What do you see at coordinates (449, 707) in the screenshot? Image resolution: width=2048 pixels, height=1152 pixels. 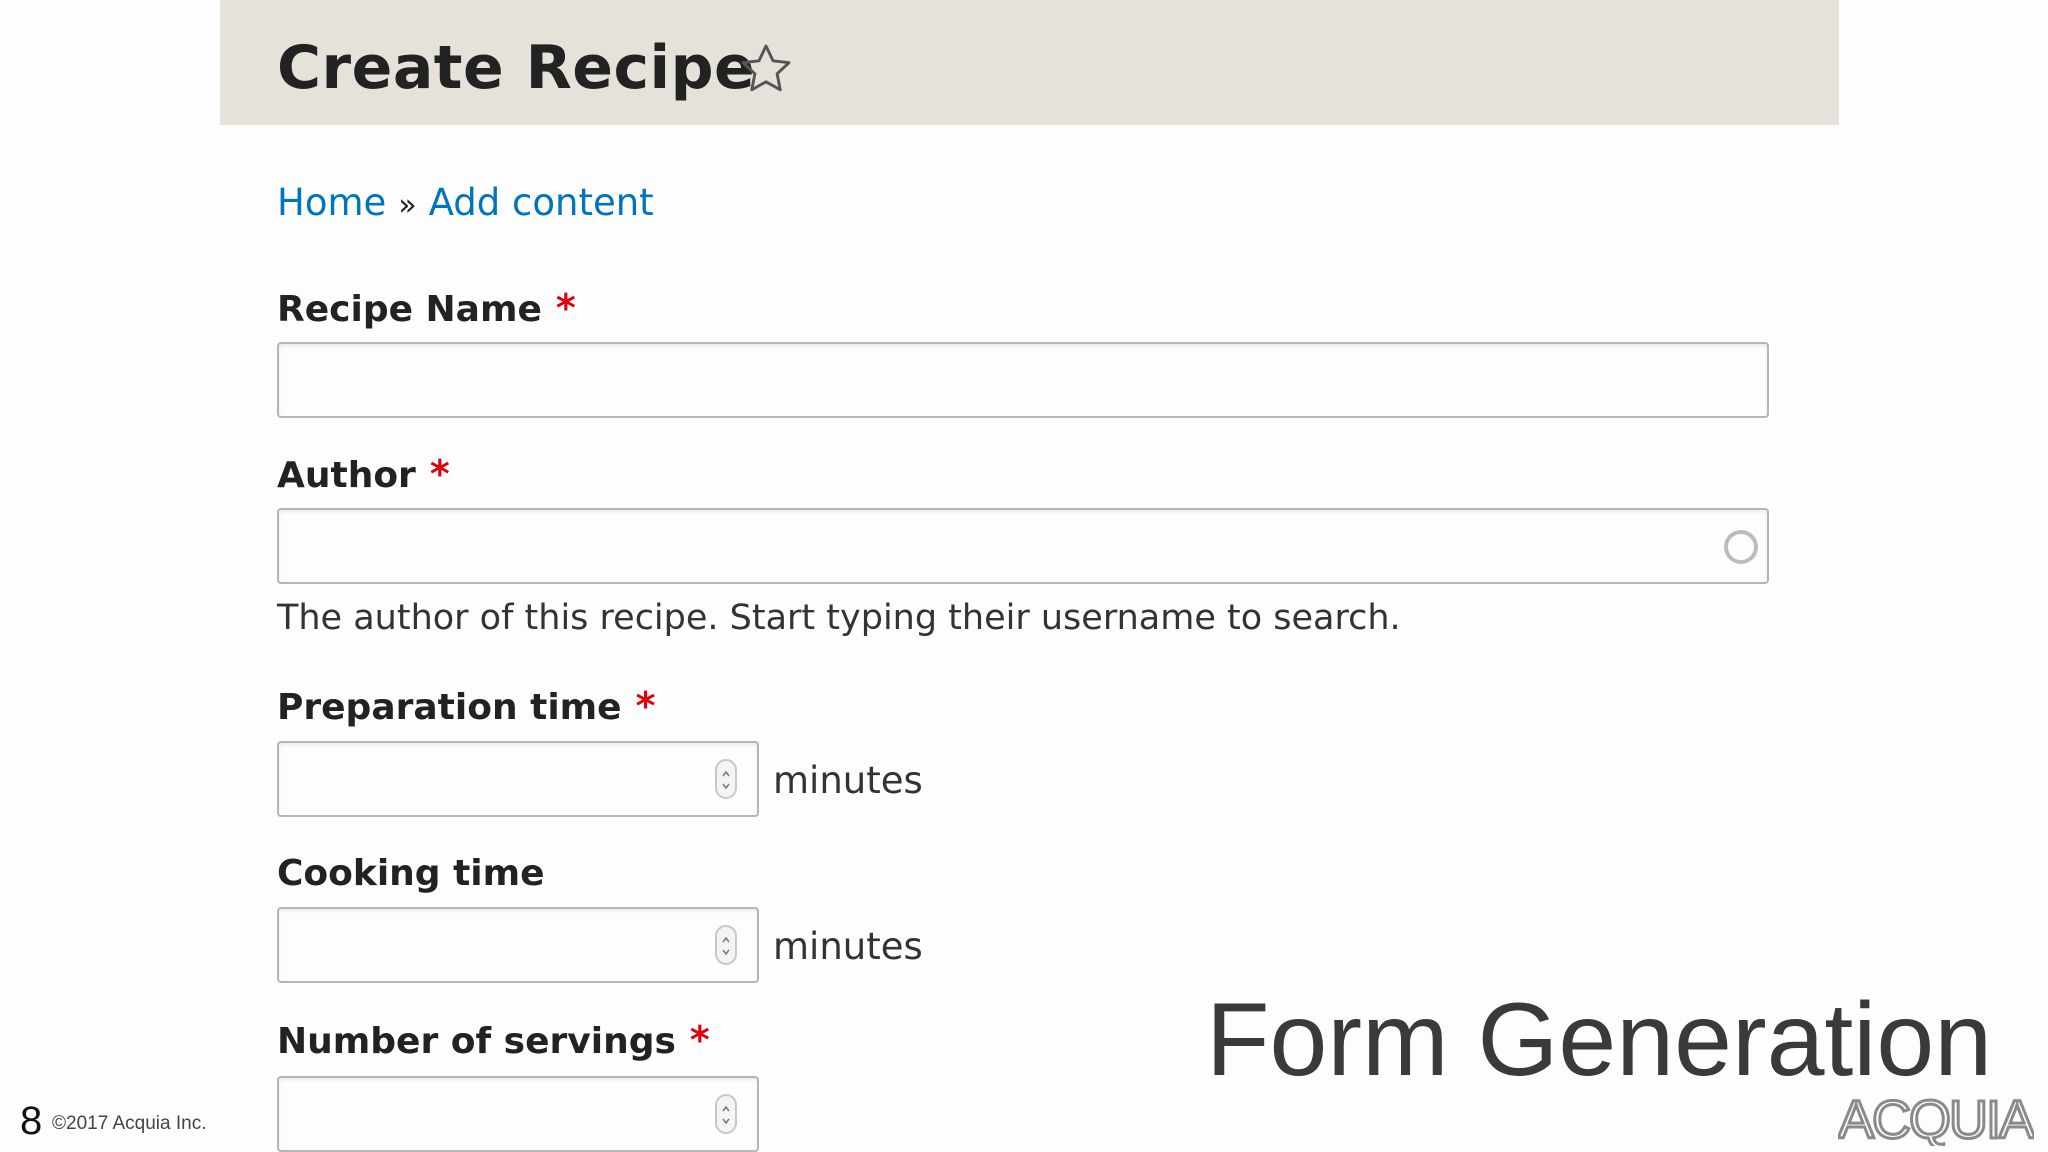 I see `preparation-time-label-text: Preparation time` at bounding box center [449, 707].